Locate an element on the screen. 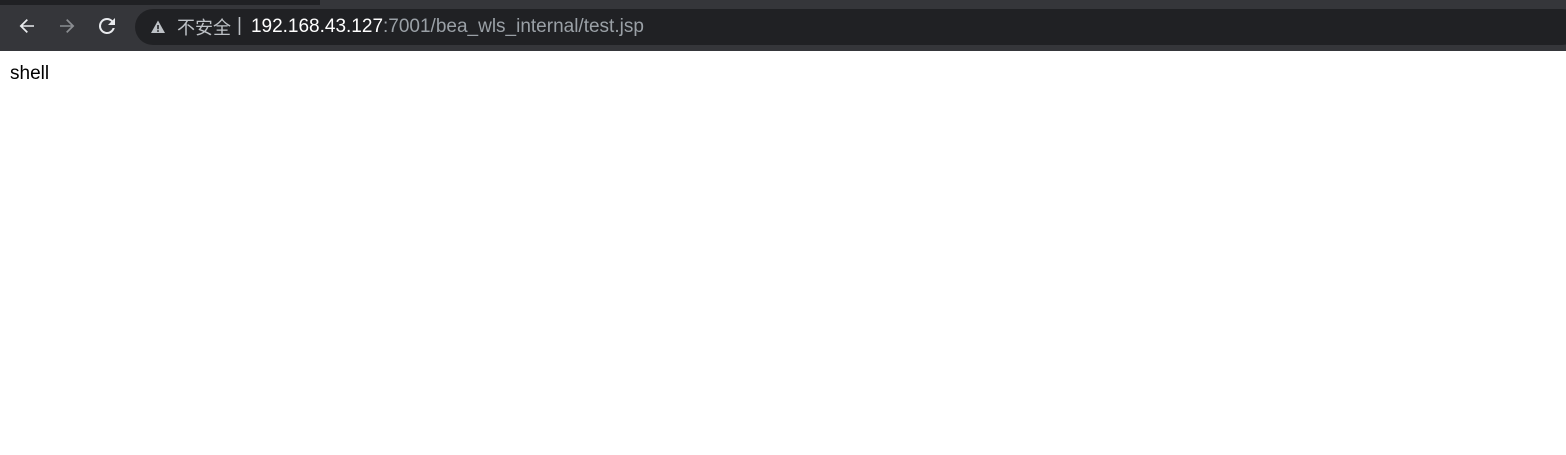 Image resolution: width=1566 pixels, height=455 pixels. page-body-text: shell is located at coordinates (30, 73).